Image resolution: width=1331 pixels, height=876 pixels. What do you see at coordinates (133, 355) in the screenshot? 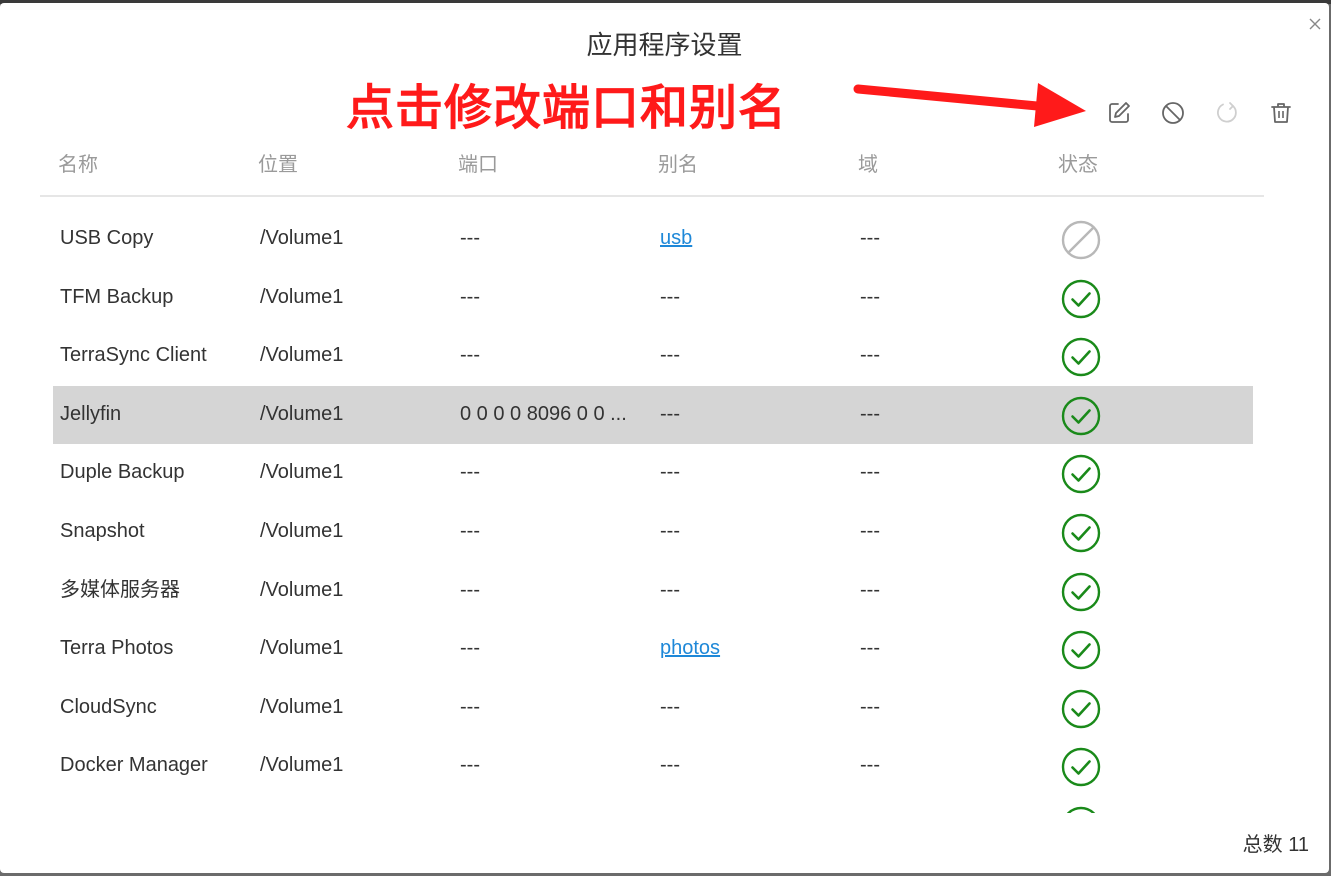
I see `cell-name: TerraSync Client` at bounding box center [133, 355].